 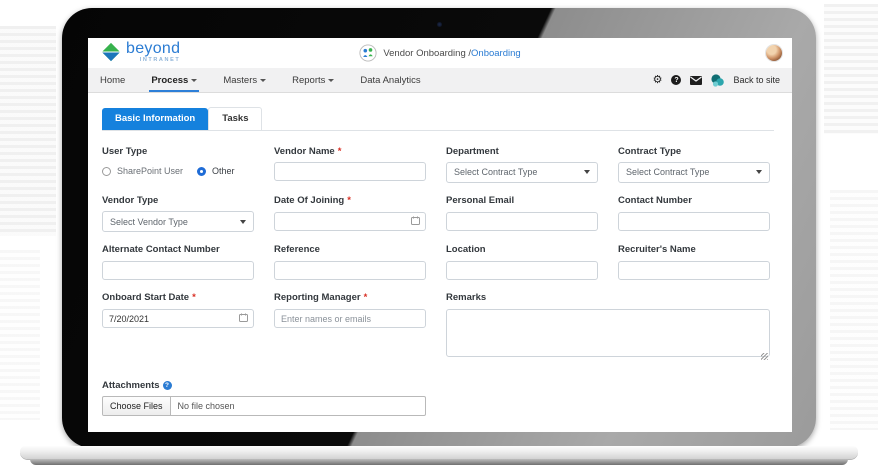 What do you see at coordinates (161, 250) in the screenshot?
I see `field-label-text: Alternate Contact Number` at bounding box center [161, 250].